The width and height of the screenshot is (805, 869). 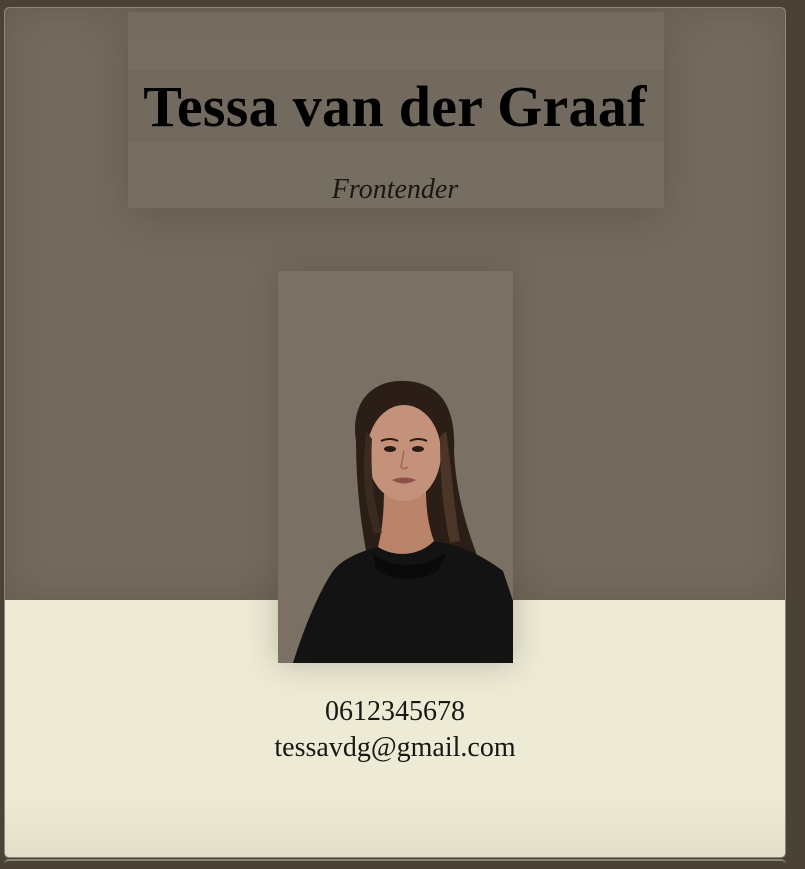 I want to click on profile-role: Frontender, so click(x=395, y=189).